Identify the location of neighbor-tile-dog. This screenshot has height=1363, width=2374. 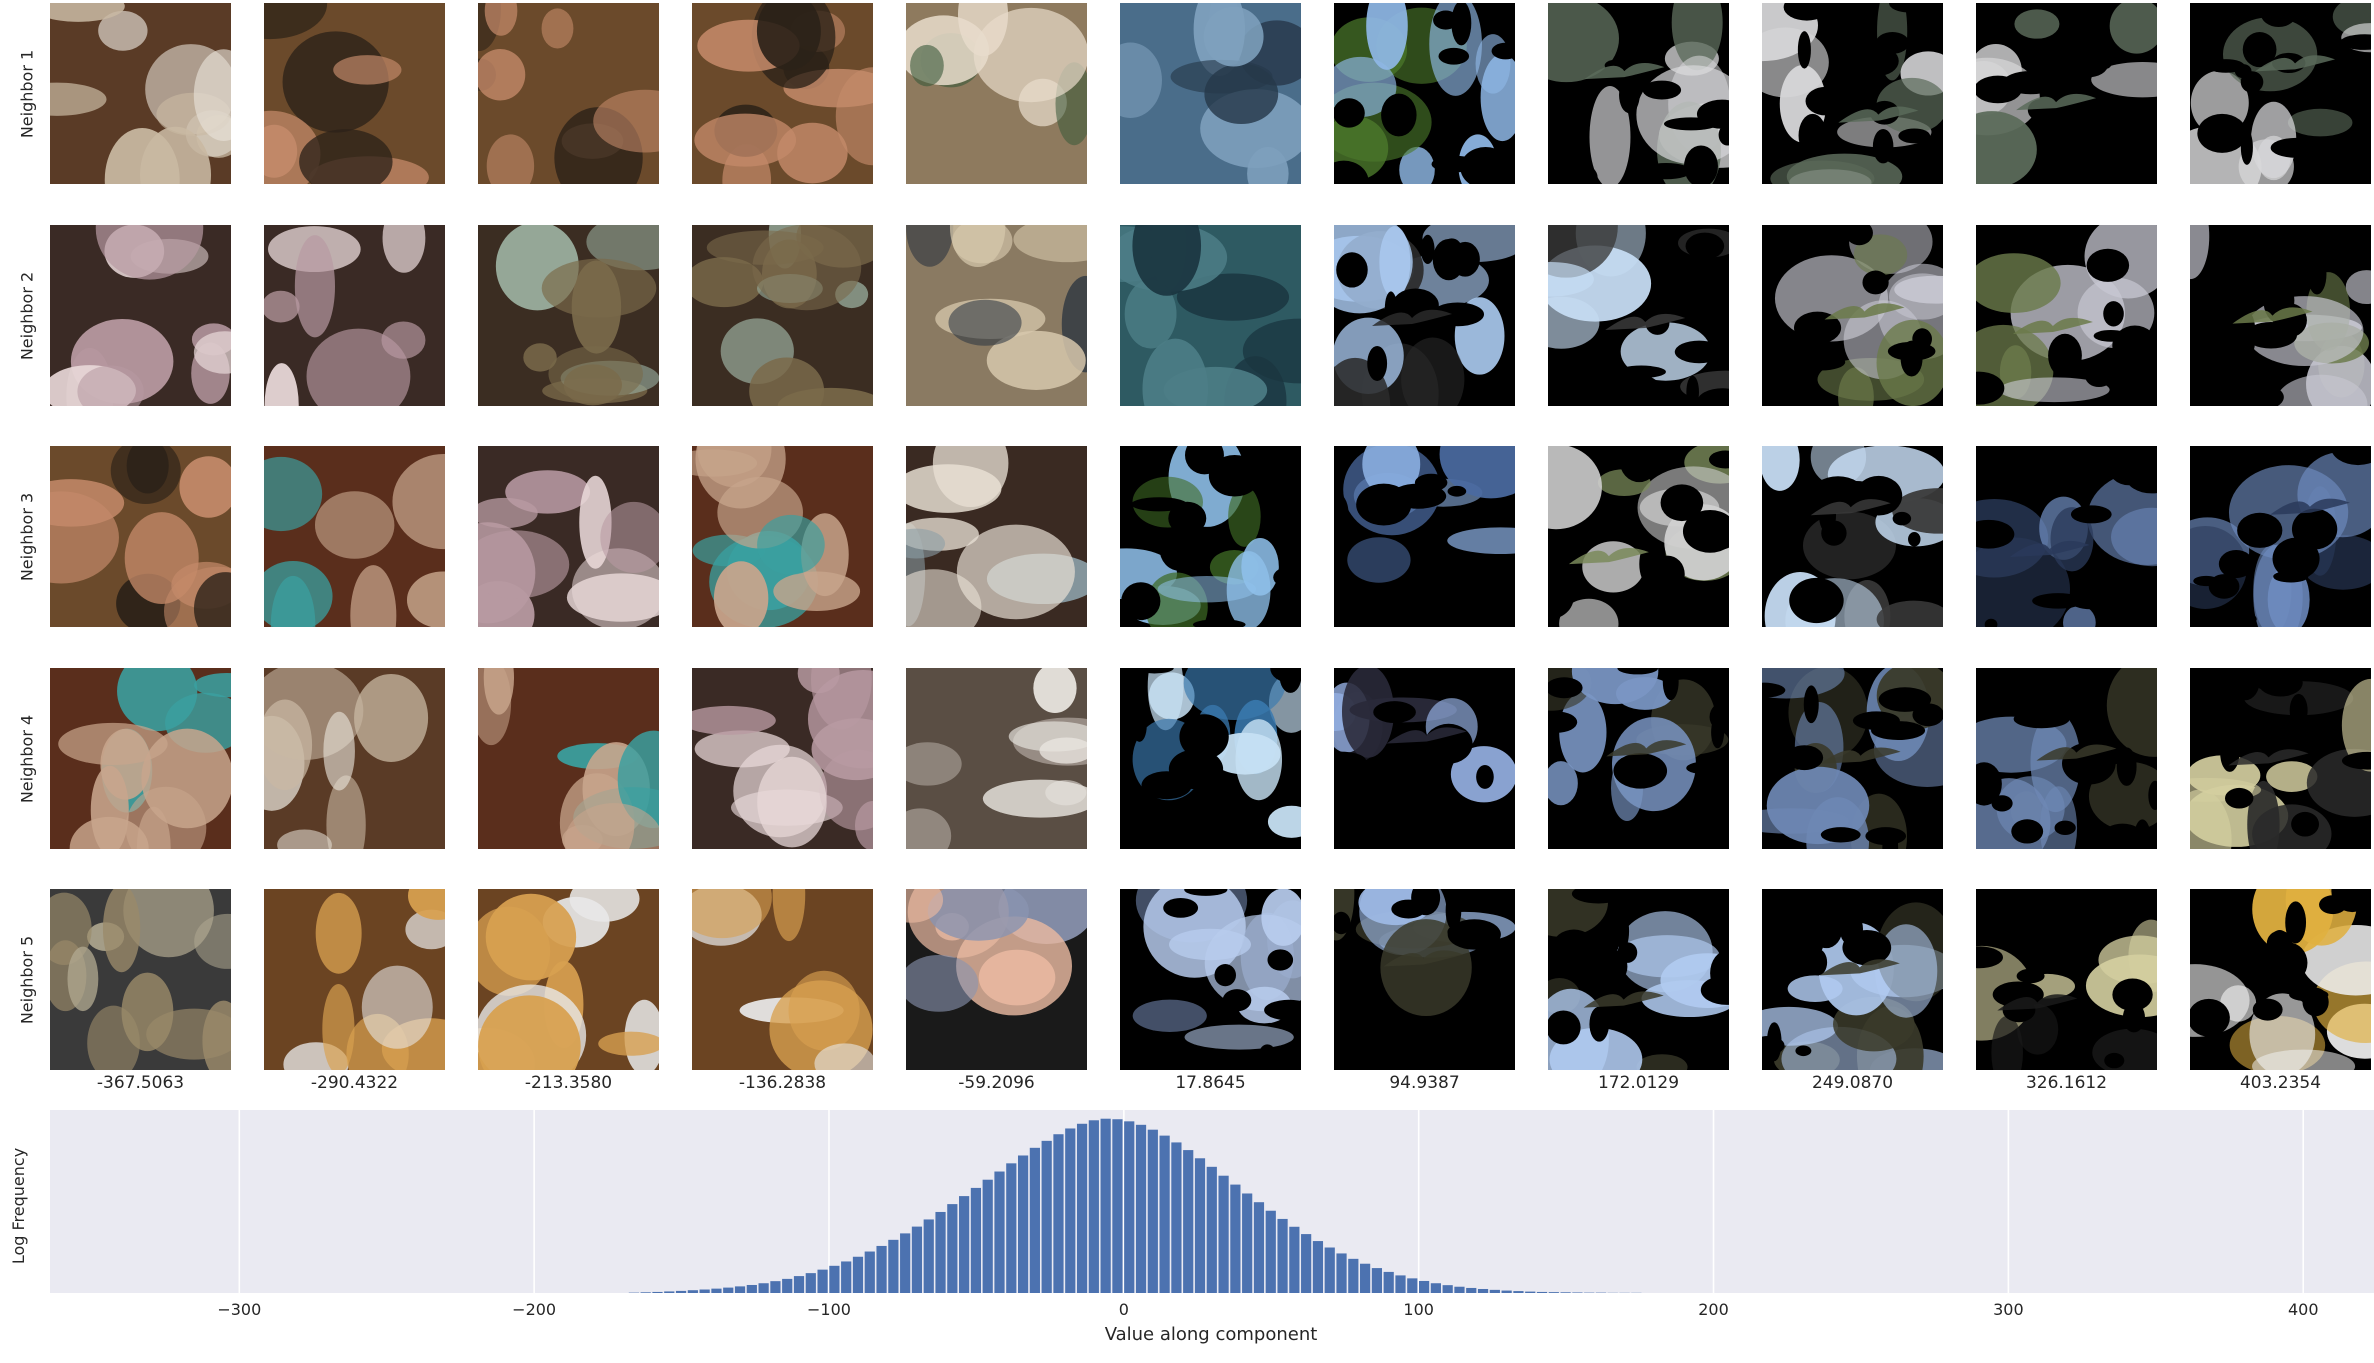
(996, 93).